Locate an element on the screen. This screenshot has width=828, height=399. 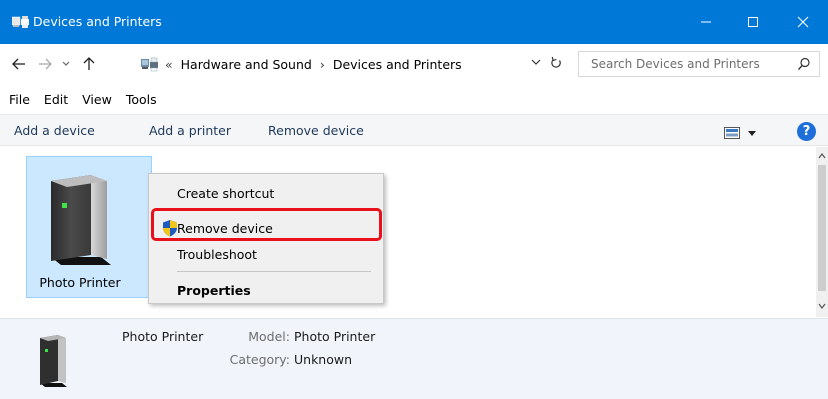
search-box is located at coordinates (699, 64).